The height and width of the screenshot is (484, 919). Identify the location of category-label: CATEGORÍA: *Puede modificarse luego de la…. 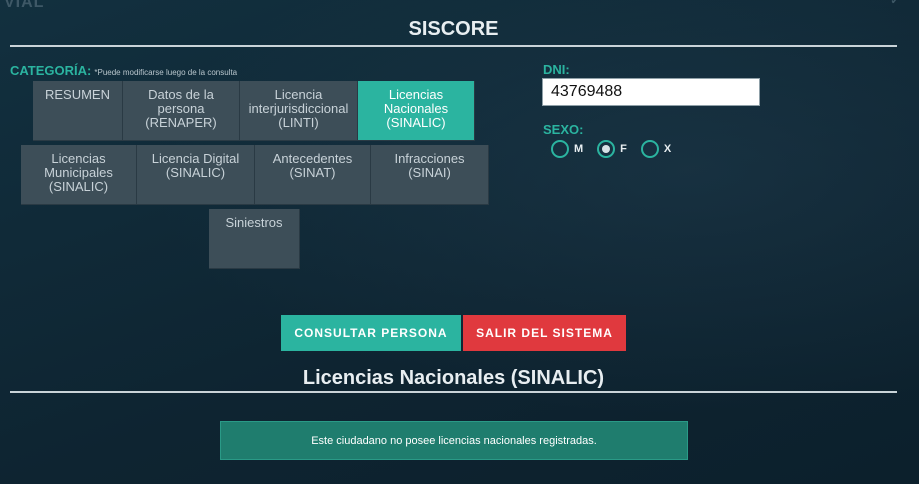
(123, 70).